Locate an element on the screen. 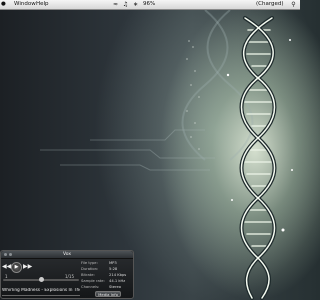  wifi-icon: ≈ is located at coordinates (115, 4).